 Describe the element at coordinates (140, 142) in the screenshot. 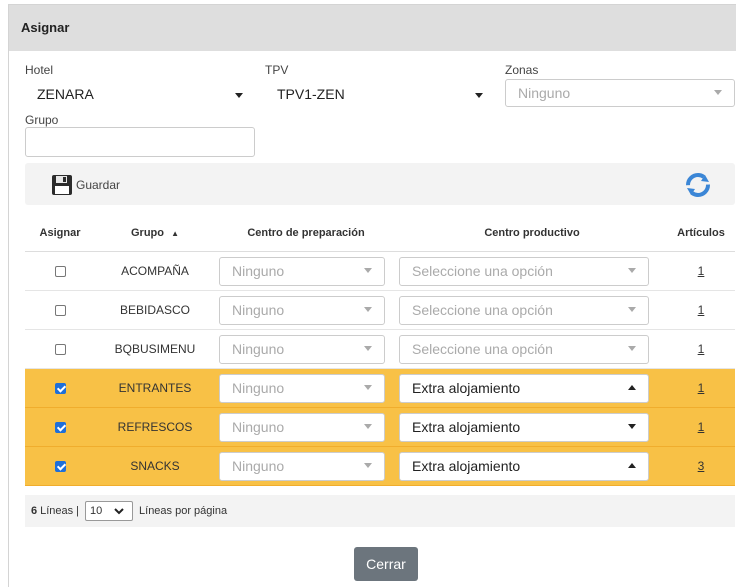

I see `grupo-input` at that location.